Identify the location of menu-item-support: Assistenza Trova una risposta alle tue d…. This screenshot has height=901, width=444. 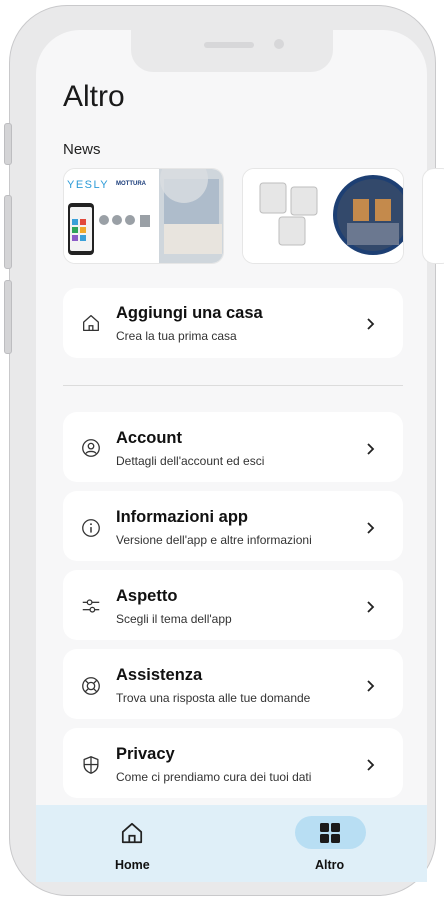
(233, 684).